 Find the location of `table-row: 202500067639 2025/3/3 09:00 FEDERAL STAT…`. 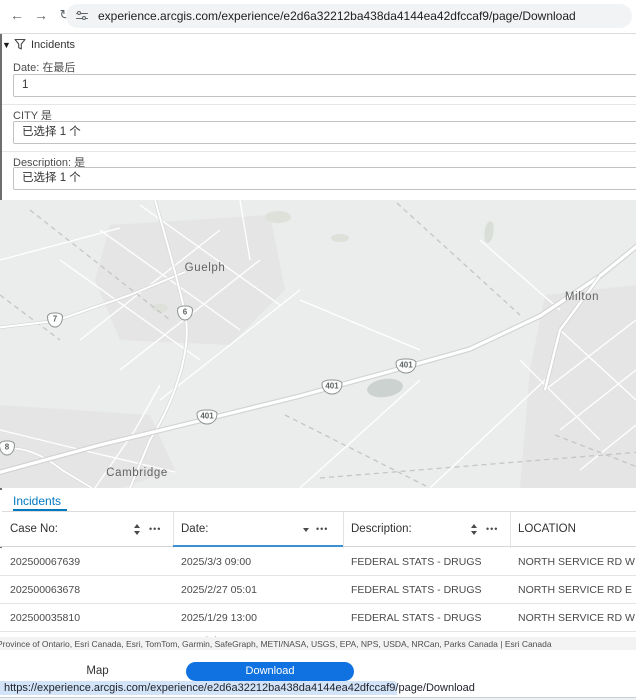

table-row: 202500067639 2025/3/3 09:00 FEDERAL STAT… is located at coordinates (318, 562).